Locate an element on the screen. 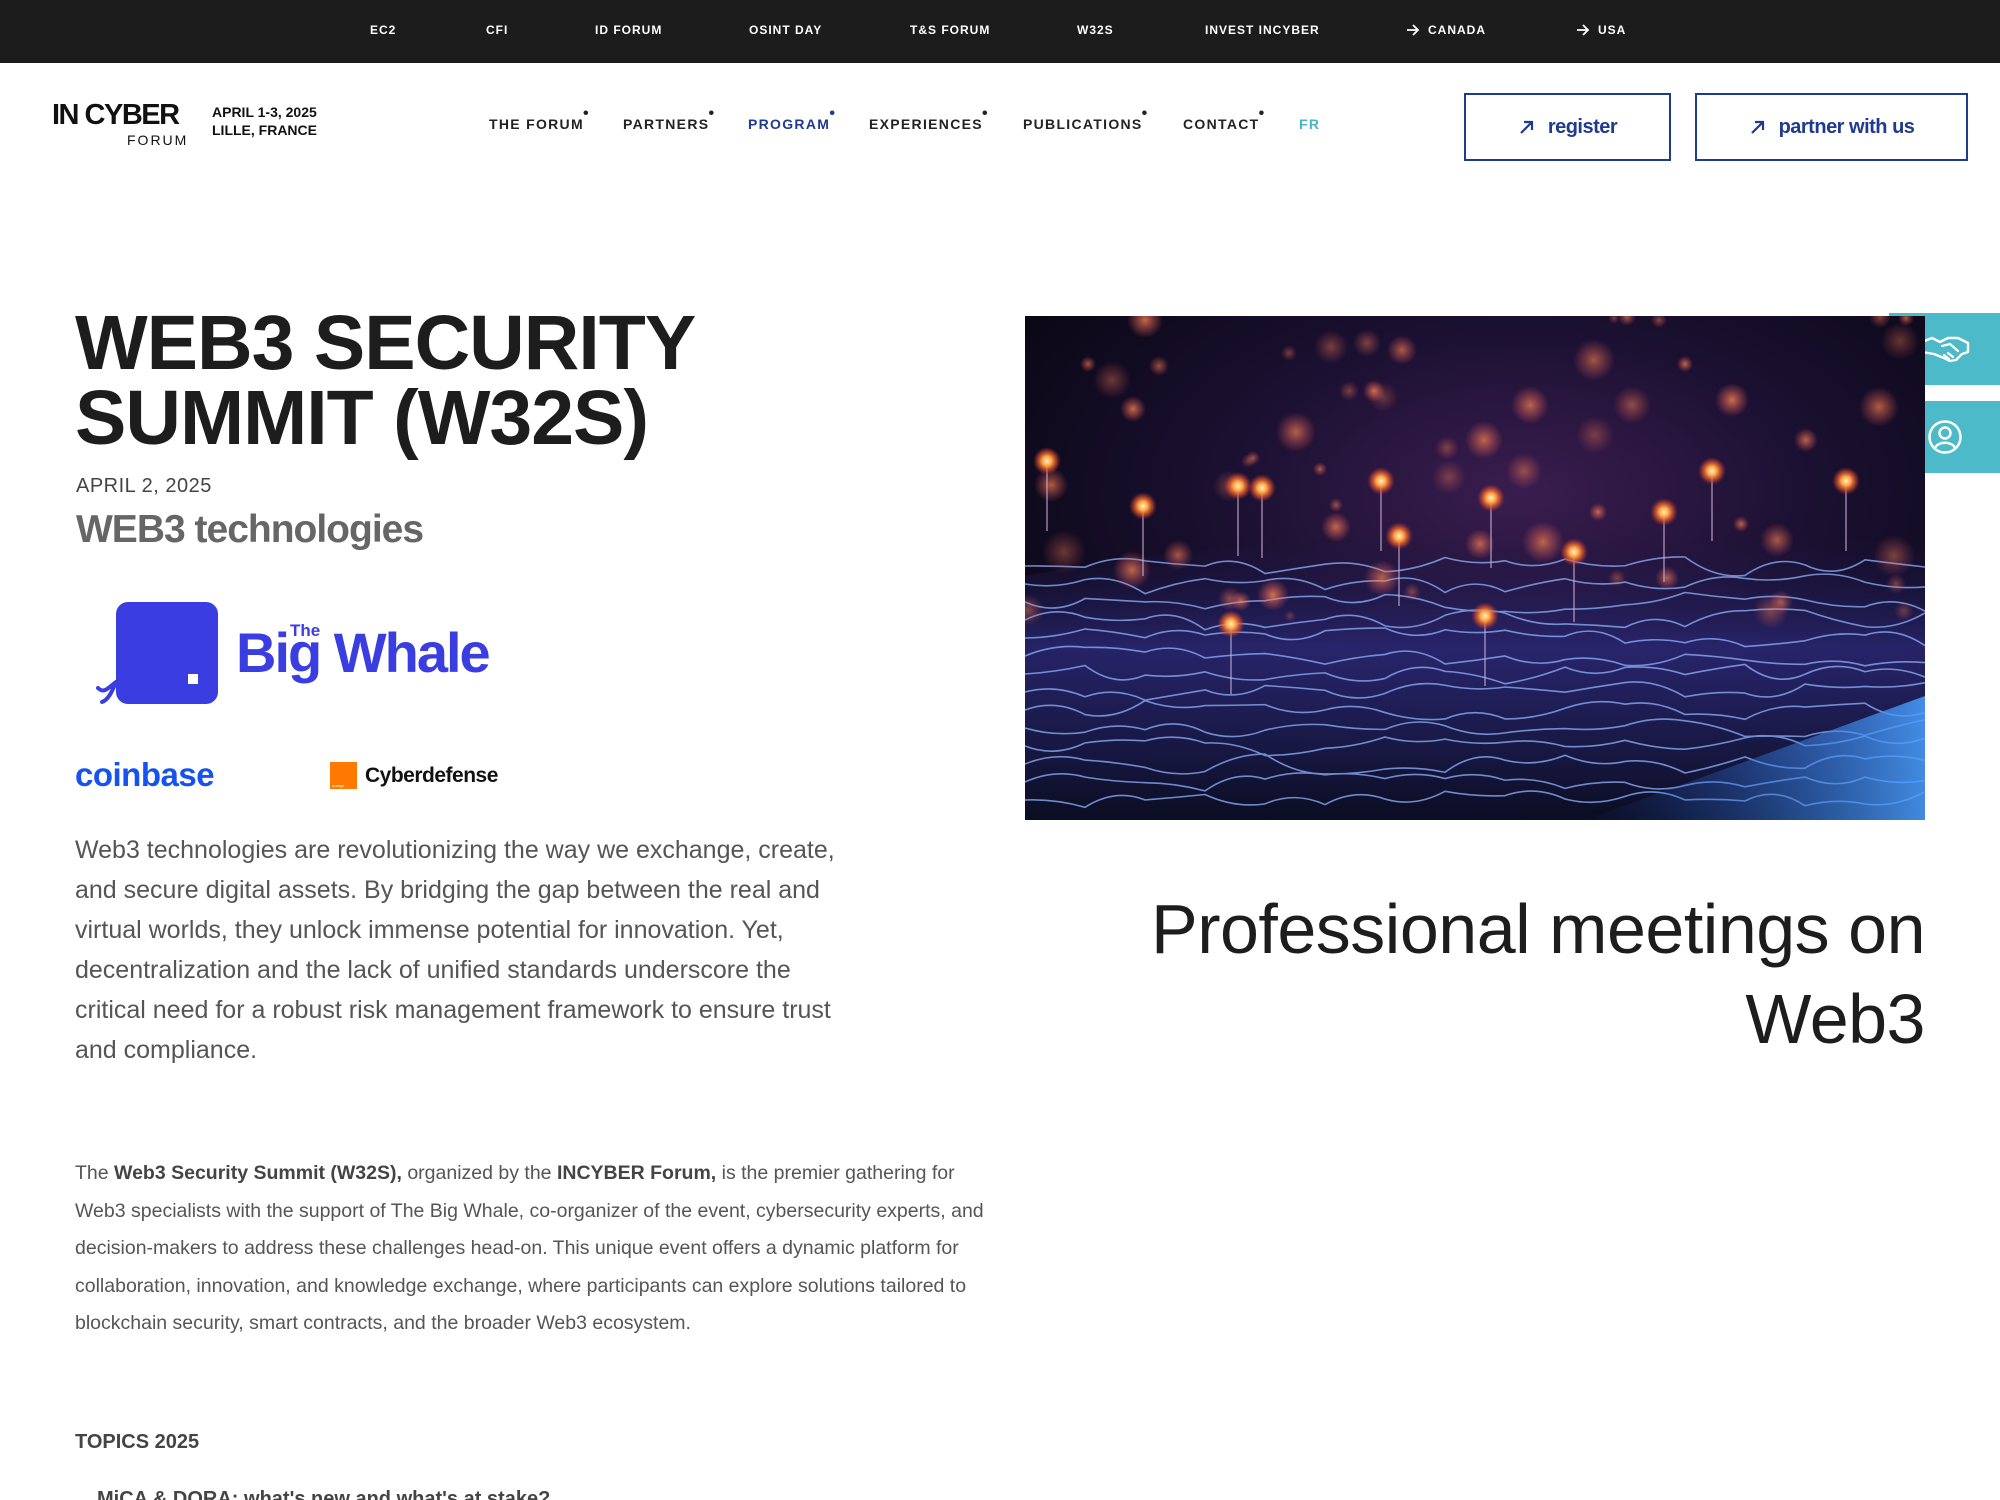  nav-item-publications: PUBLICATIONS • is located at coordinates (1085, 118).